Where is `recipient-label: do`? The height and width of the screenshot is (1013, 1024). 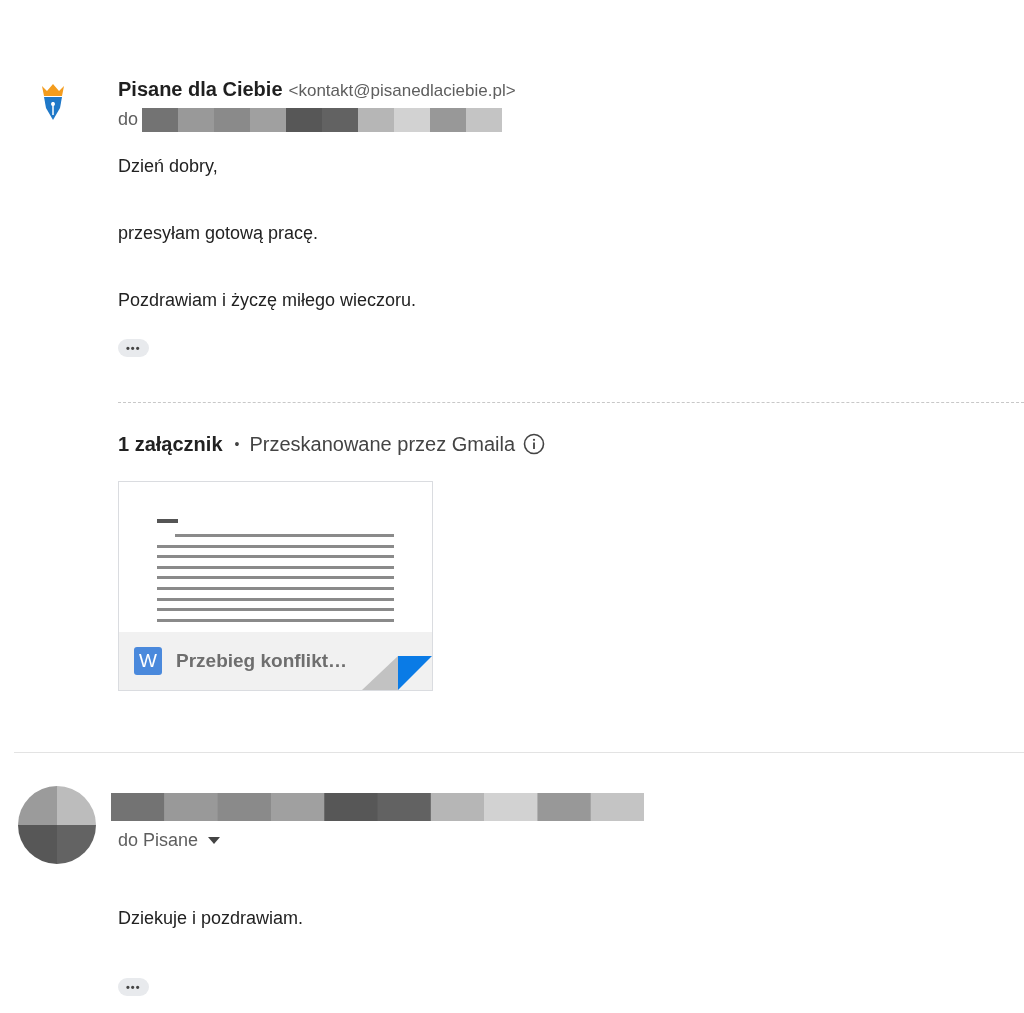 recipient-label: do is located at coordinates (128, 119).